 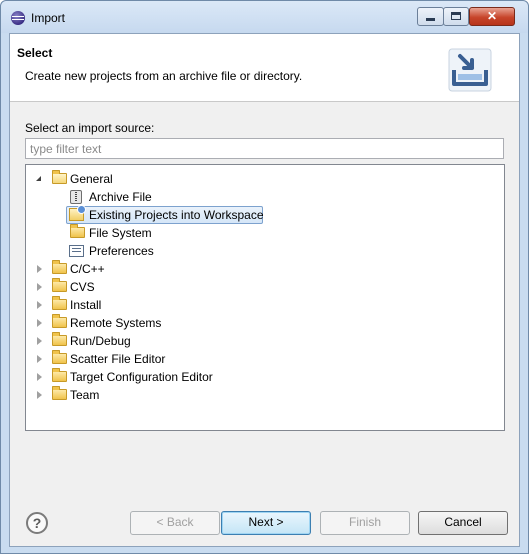 I want to click on maximize-button, so click(x=456, y=16).